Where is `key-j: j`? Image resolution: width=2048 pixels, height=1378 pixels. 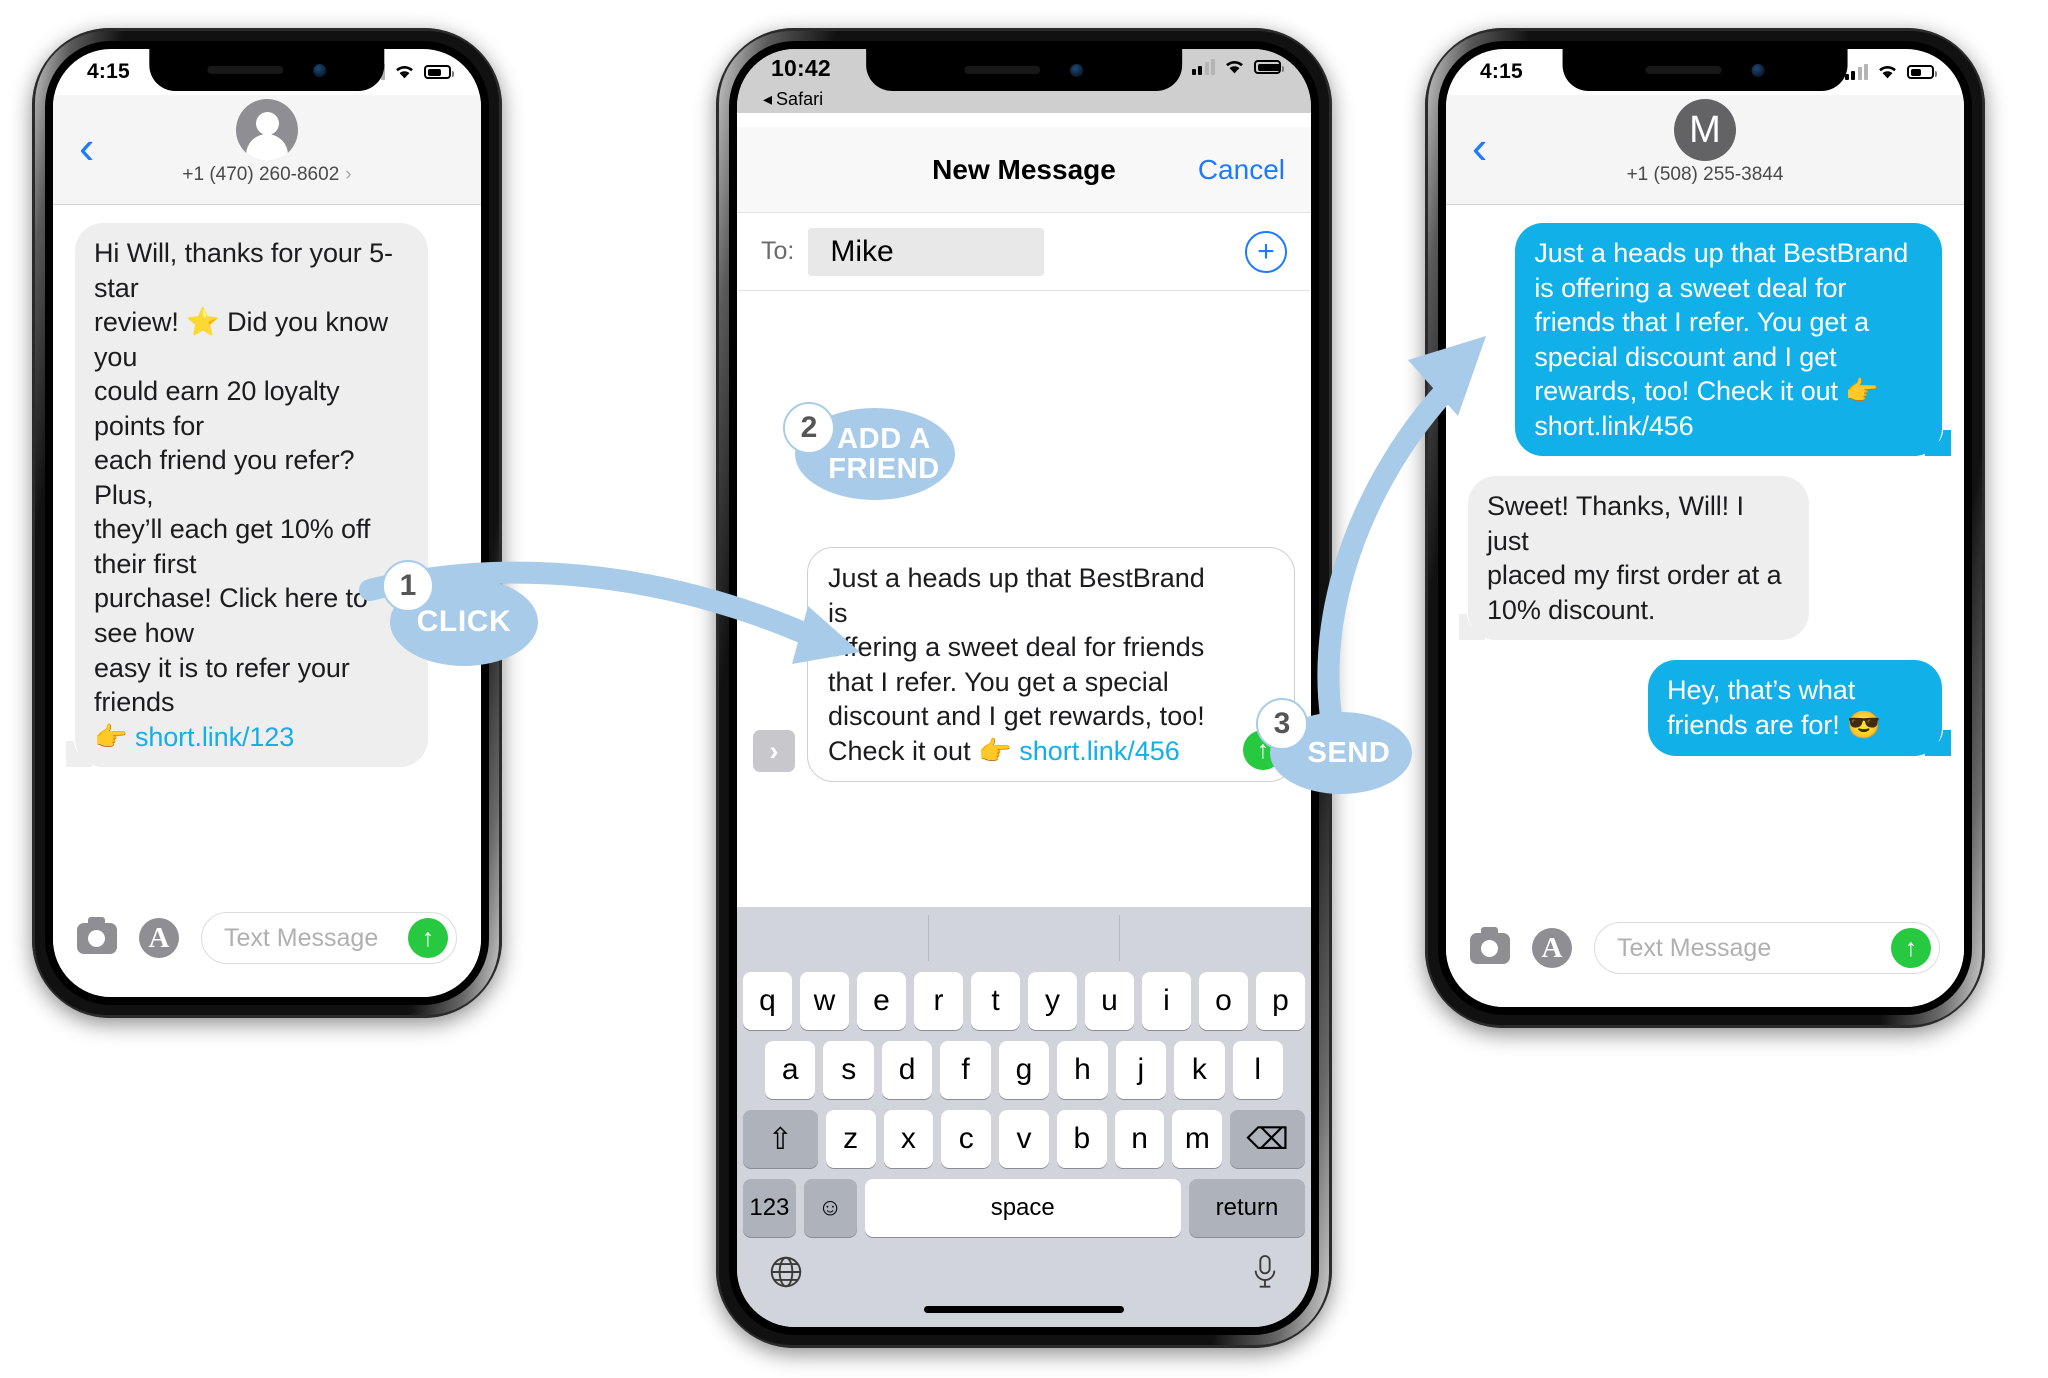
key-j: j is located at coordinates (1141, 1070).